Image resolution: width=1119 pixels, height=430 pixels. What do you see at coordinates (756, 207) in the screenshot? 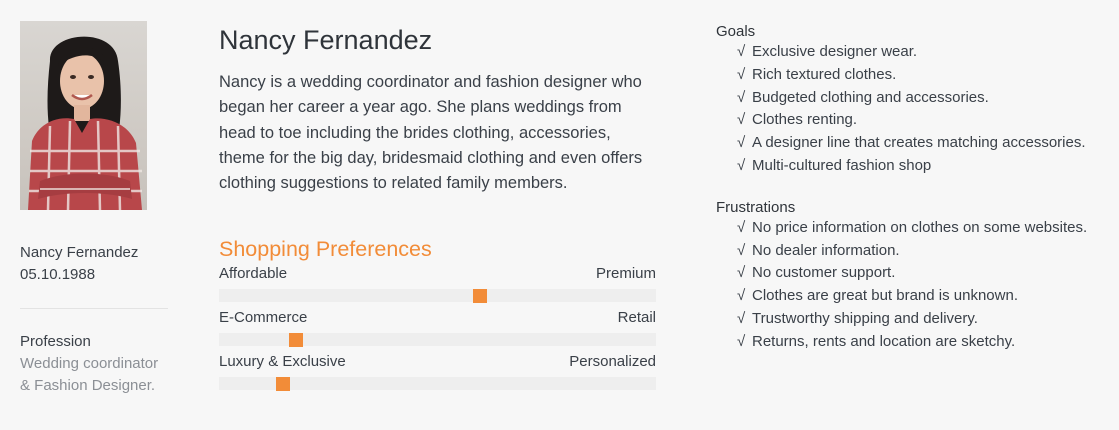
I see `frustrations-title: Frustrations` at bounding box center [756, 207].